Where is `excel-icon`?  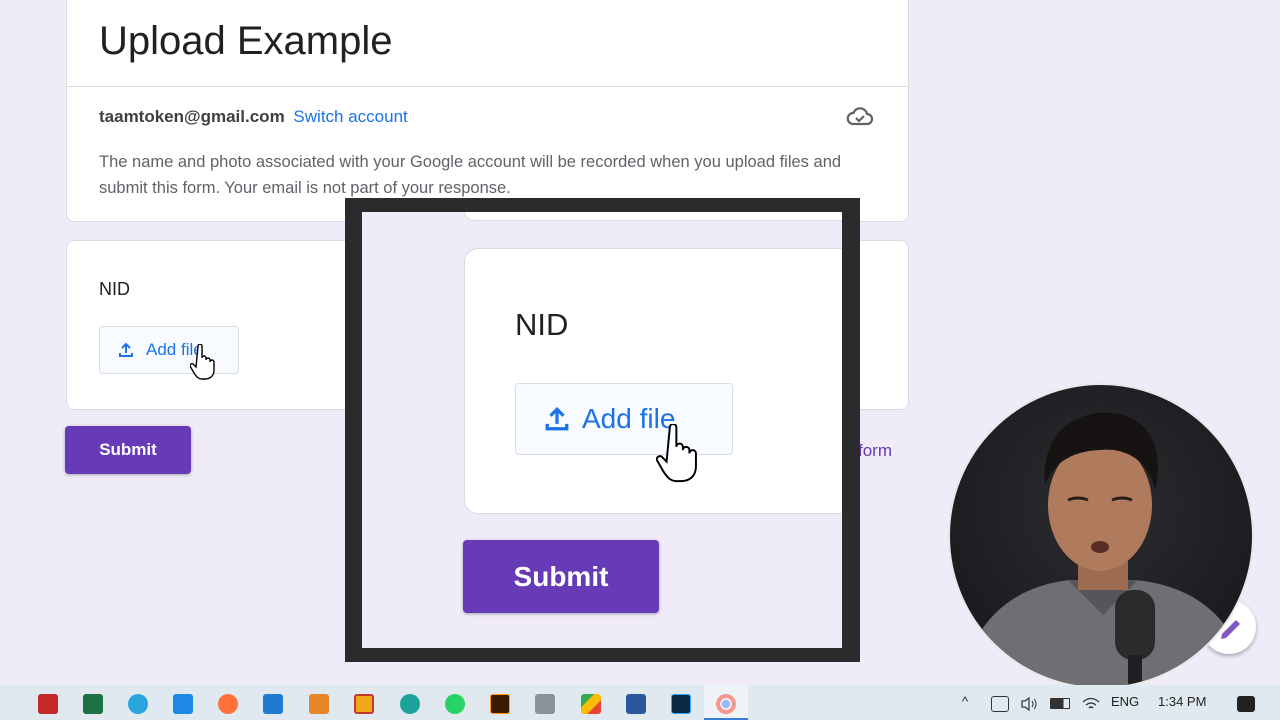 excel-icon is located at coordinates (93, 704).